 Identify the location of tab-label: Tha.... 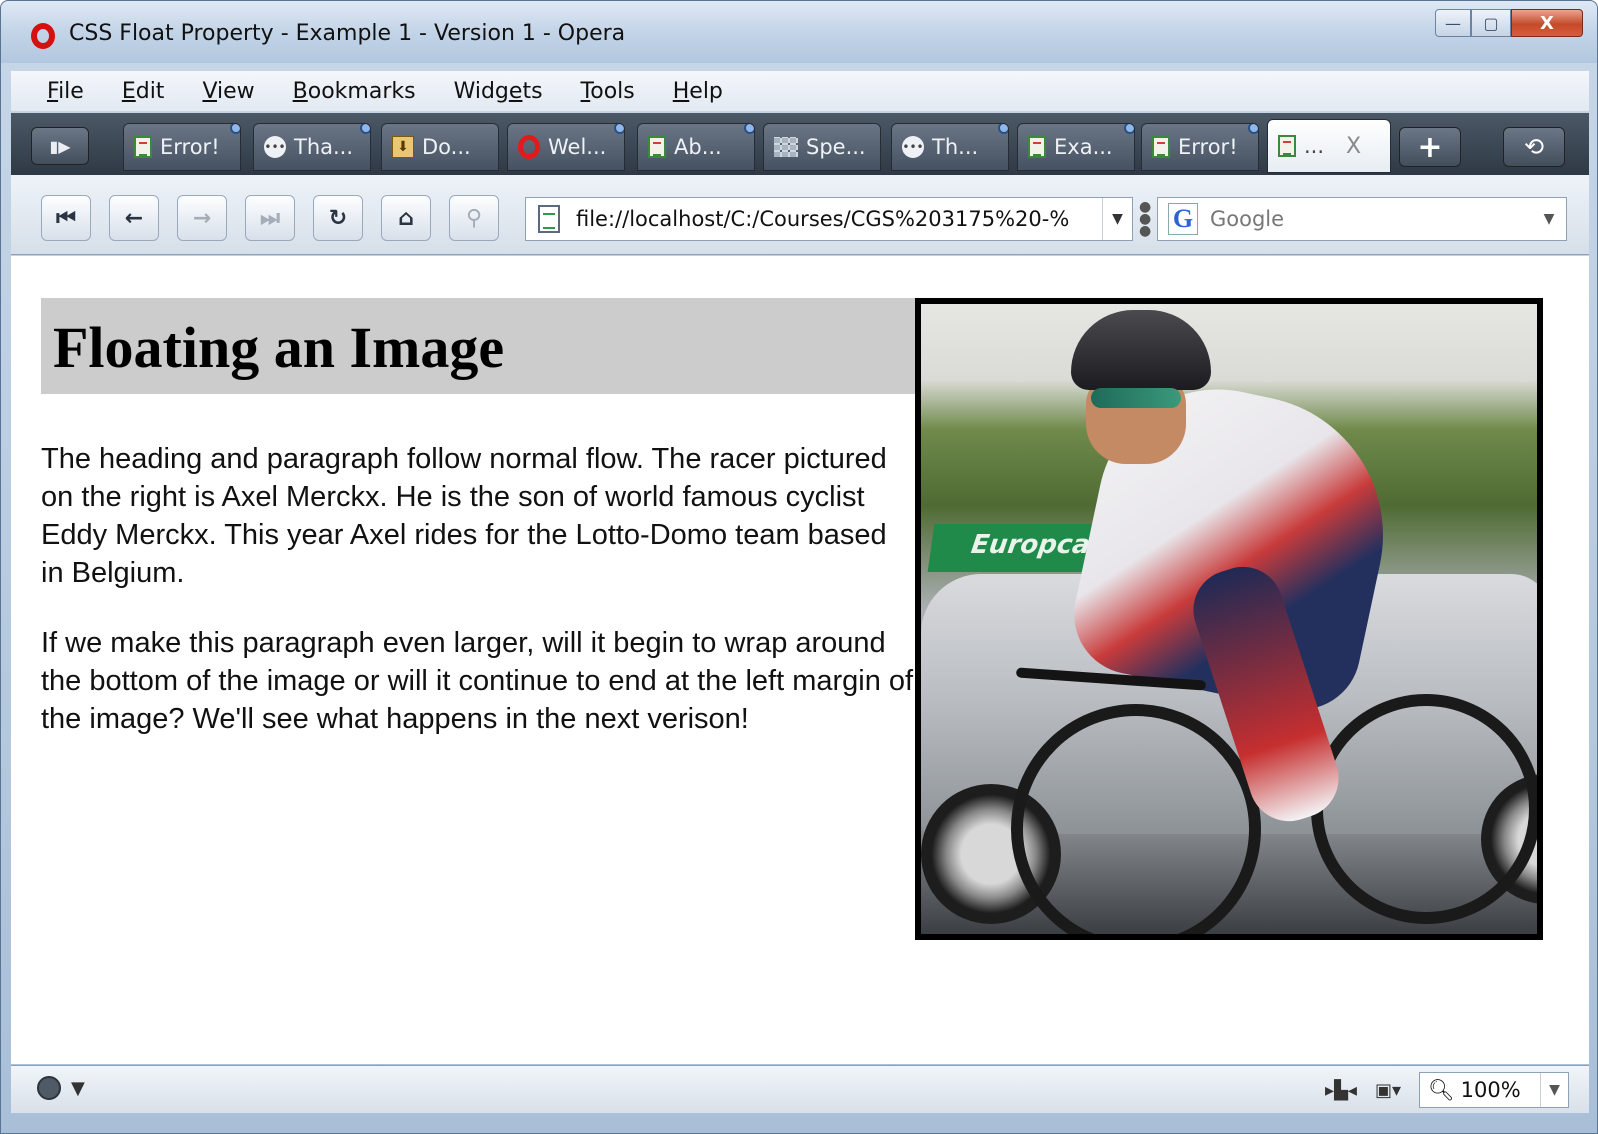
(324, 147).